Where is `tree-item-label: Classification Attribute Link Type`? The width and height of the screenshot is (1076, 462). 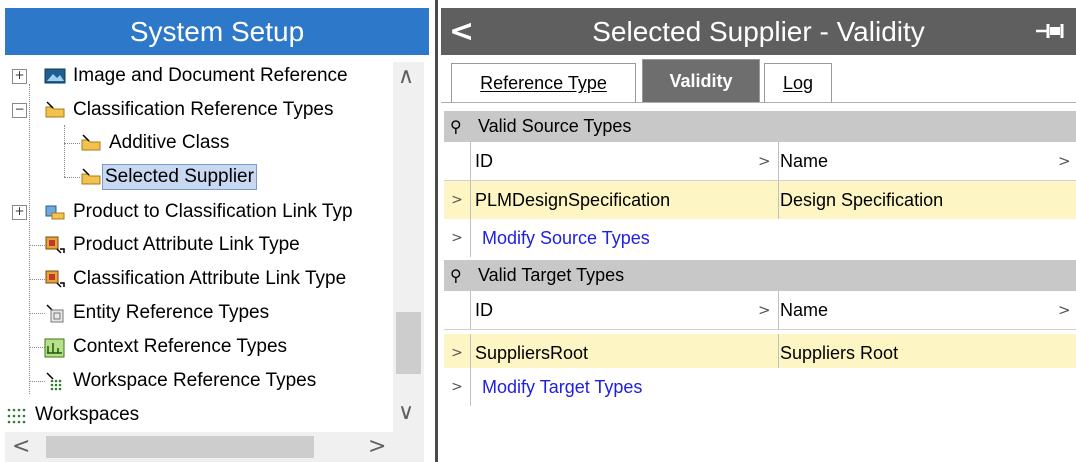 tree-item-label: Classification Attribute Link Type is located at coordinates (210, 278).